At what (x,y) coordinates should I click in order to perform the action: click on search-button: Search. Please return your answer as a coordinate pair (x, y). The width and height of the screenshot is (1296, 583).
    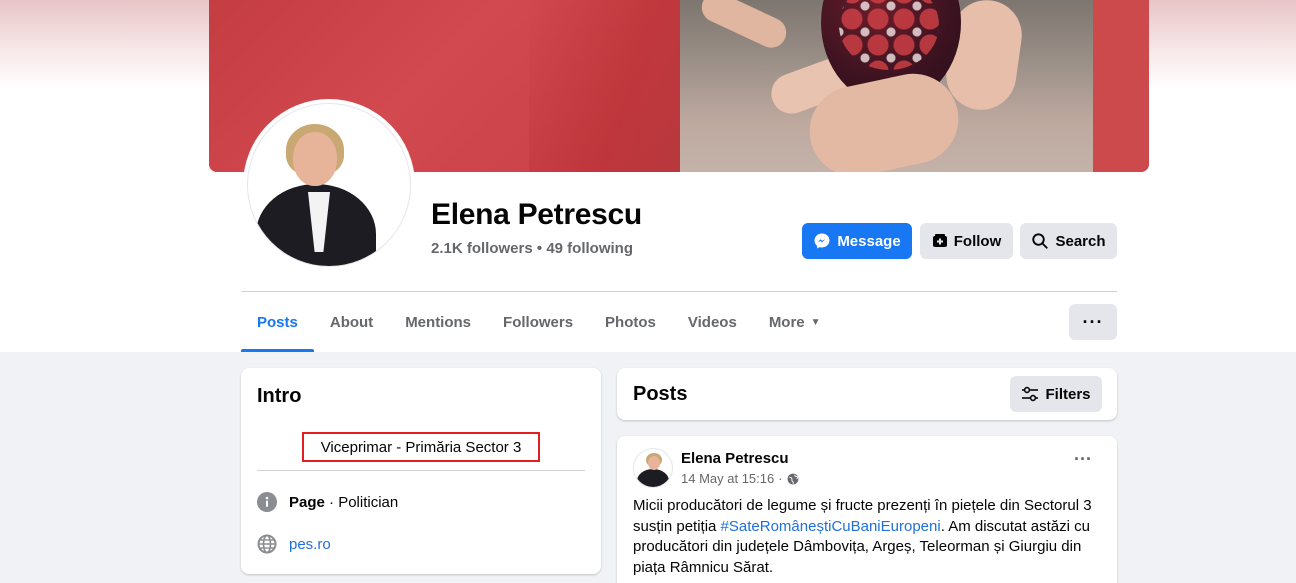
    Looking at the image, I should click on (1068, 241).